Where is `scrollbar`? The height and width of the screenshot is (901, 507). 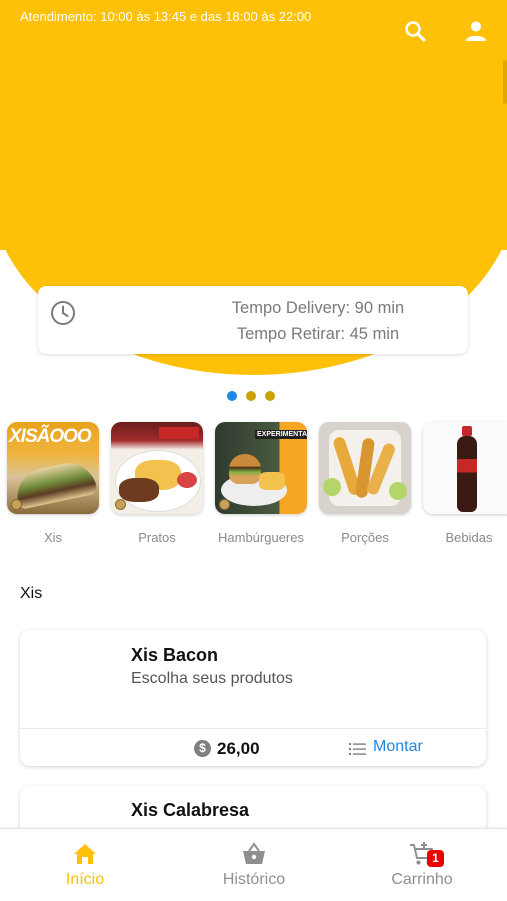
scrollbar is located at coordinates (505, 82).